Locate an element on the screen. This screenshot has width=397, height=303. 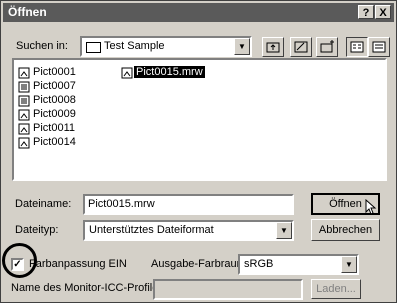
list-view-icon is located at coordinates (357, 47).